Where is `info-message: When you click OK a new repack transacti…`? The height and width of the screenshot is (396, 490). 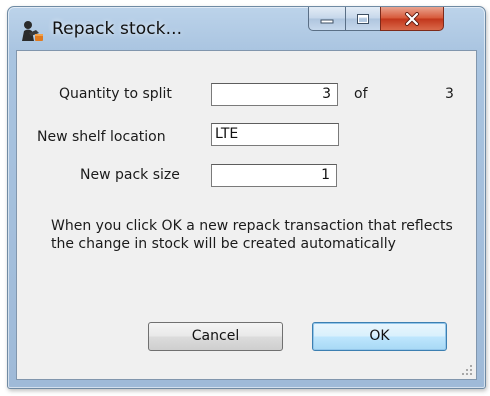 info-message: When you click OK a new repack transacti… is located at coordinates (252, 235).